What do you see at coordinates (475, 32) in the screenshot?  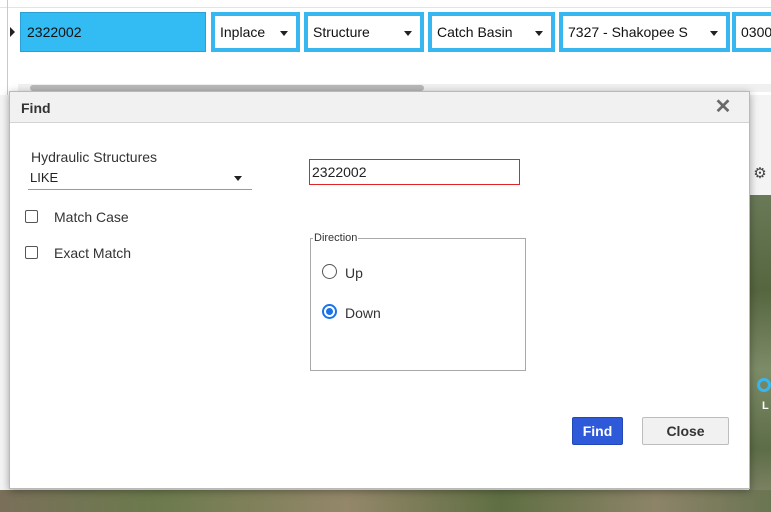 I see `cell-type-value: Catch Basin` at bounding box center [475, 32].